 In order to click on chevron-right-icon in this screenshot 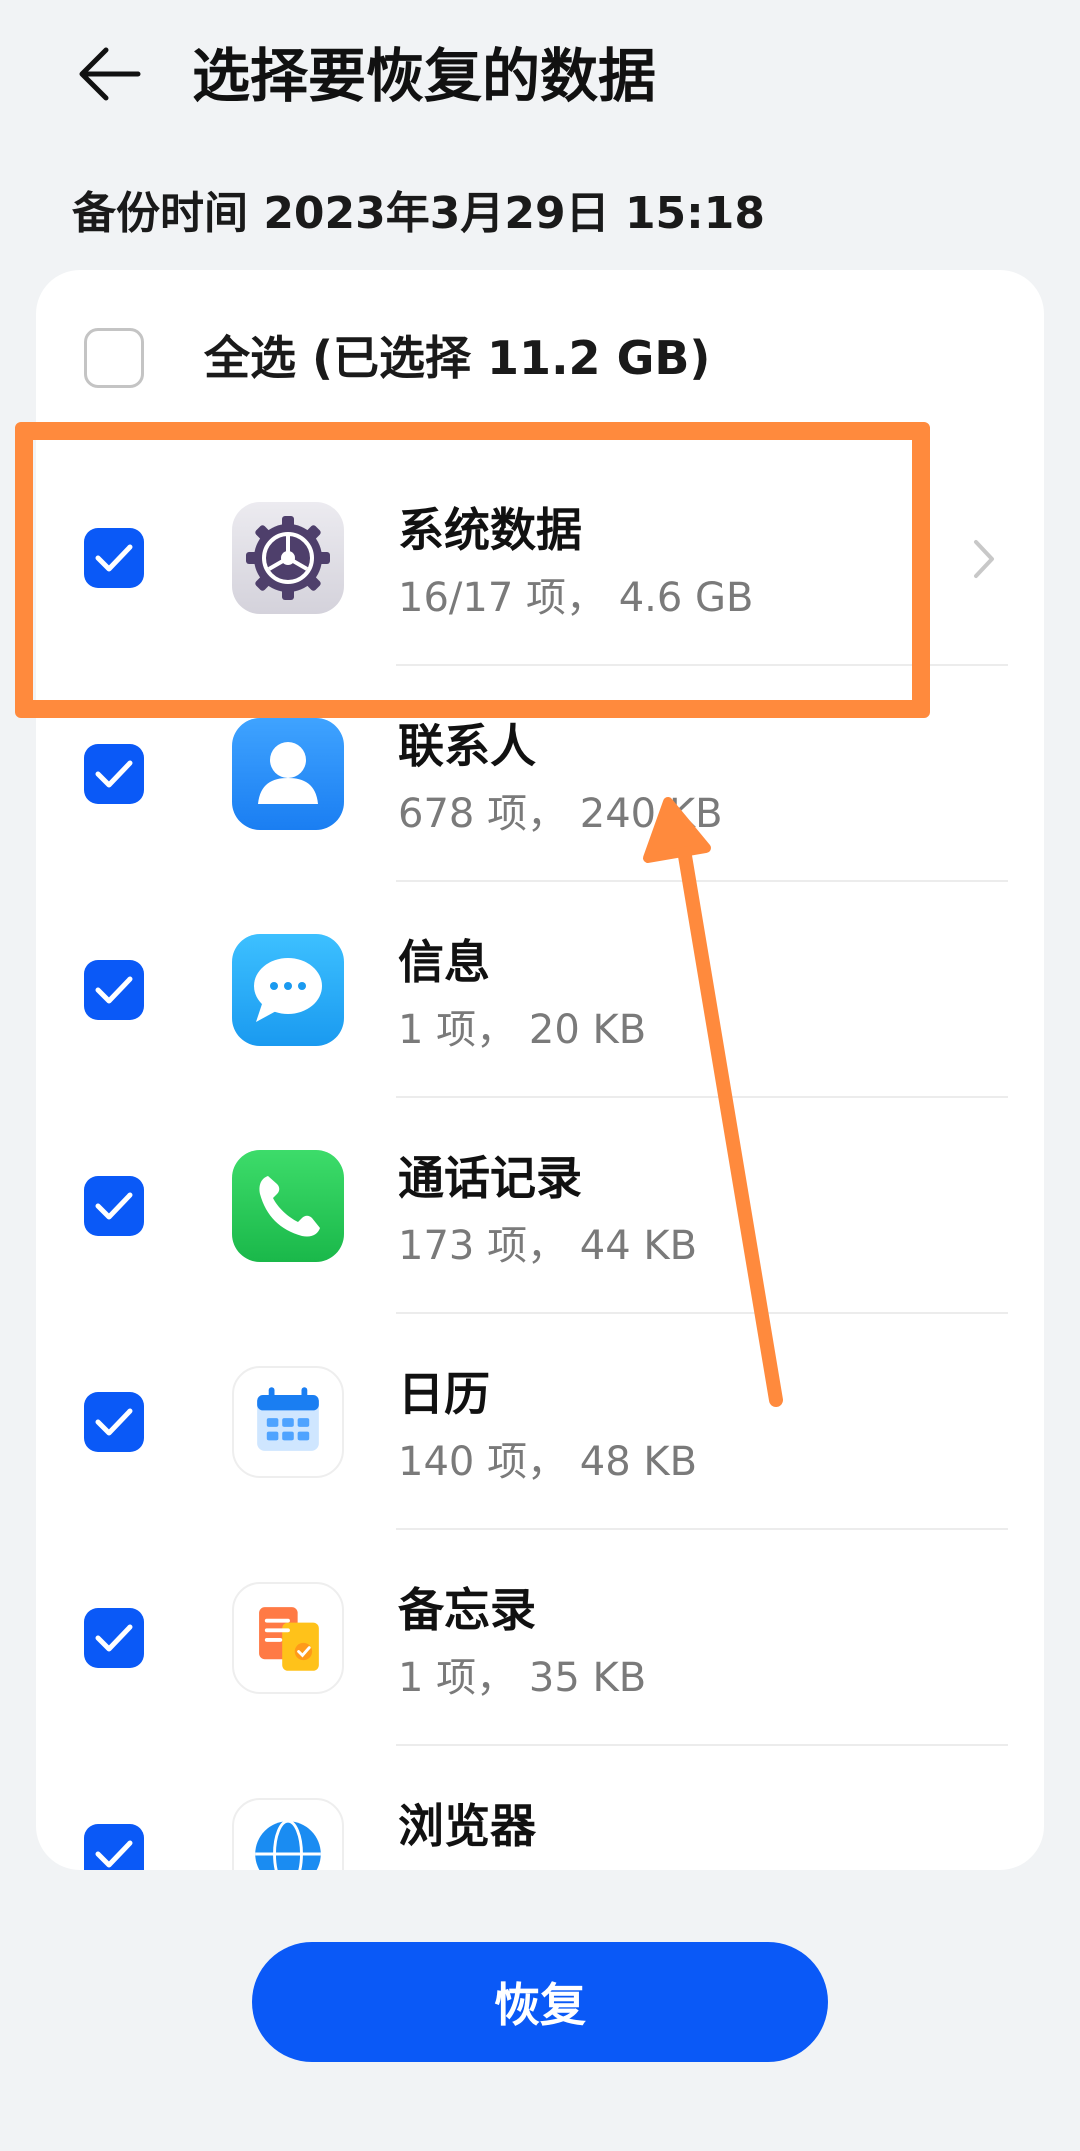, I will do `click(984, 559)`.